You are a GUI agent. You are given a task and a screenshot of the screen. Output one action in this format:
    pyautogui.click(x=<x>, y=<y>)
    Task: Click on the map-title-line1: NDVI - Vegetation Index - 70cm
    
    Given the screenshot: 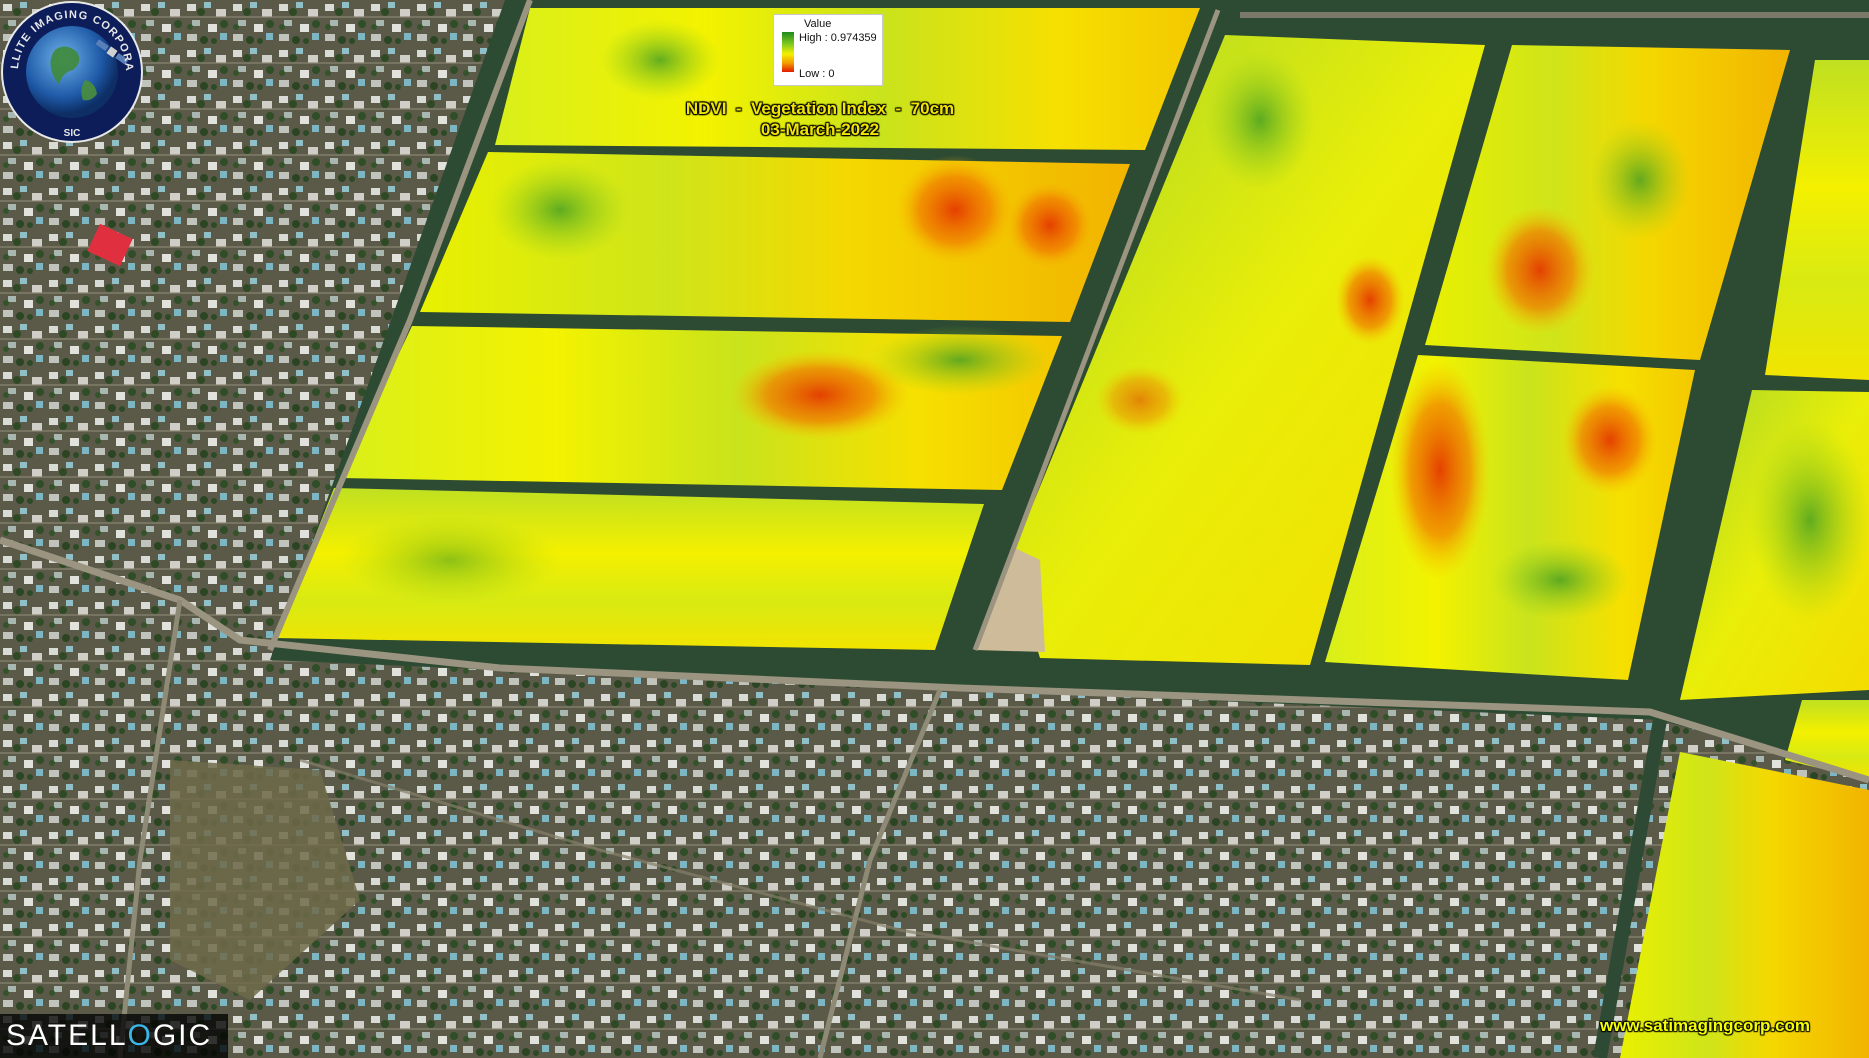 What is the action you would take?
    pyautogui.click(x=820, y=108)
    